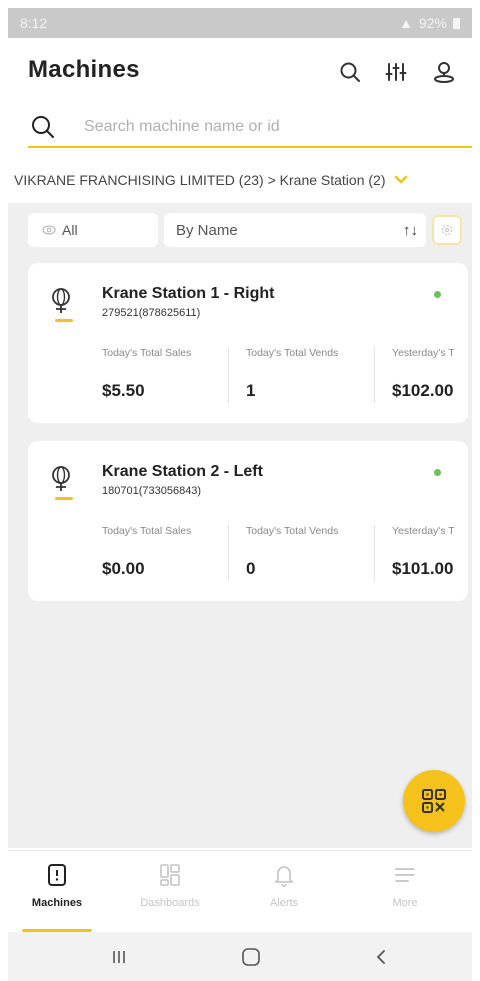  What do you see at coordinates (152, 491) in the screenshot?
I see `machine-id: 180701(733056843)` at bounding box center [152, 491].